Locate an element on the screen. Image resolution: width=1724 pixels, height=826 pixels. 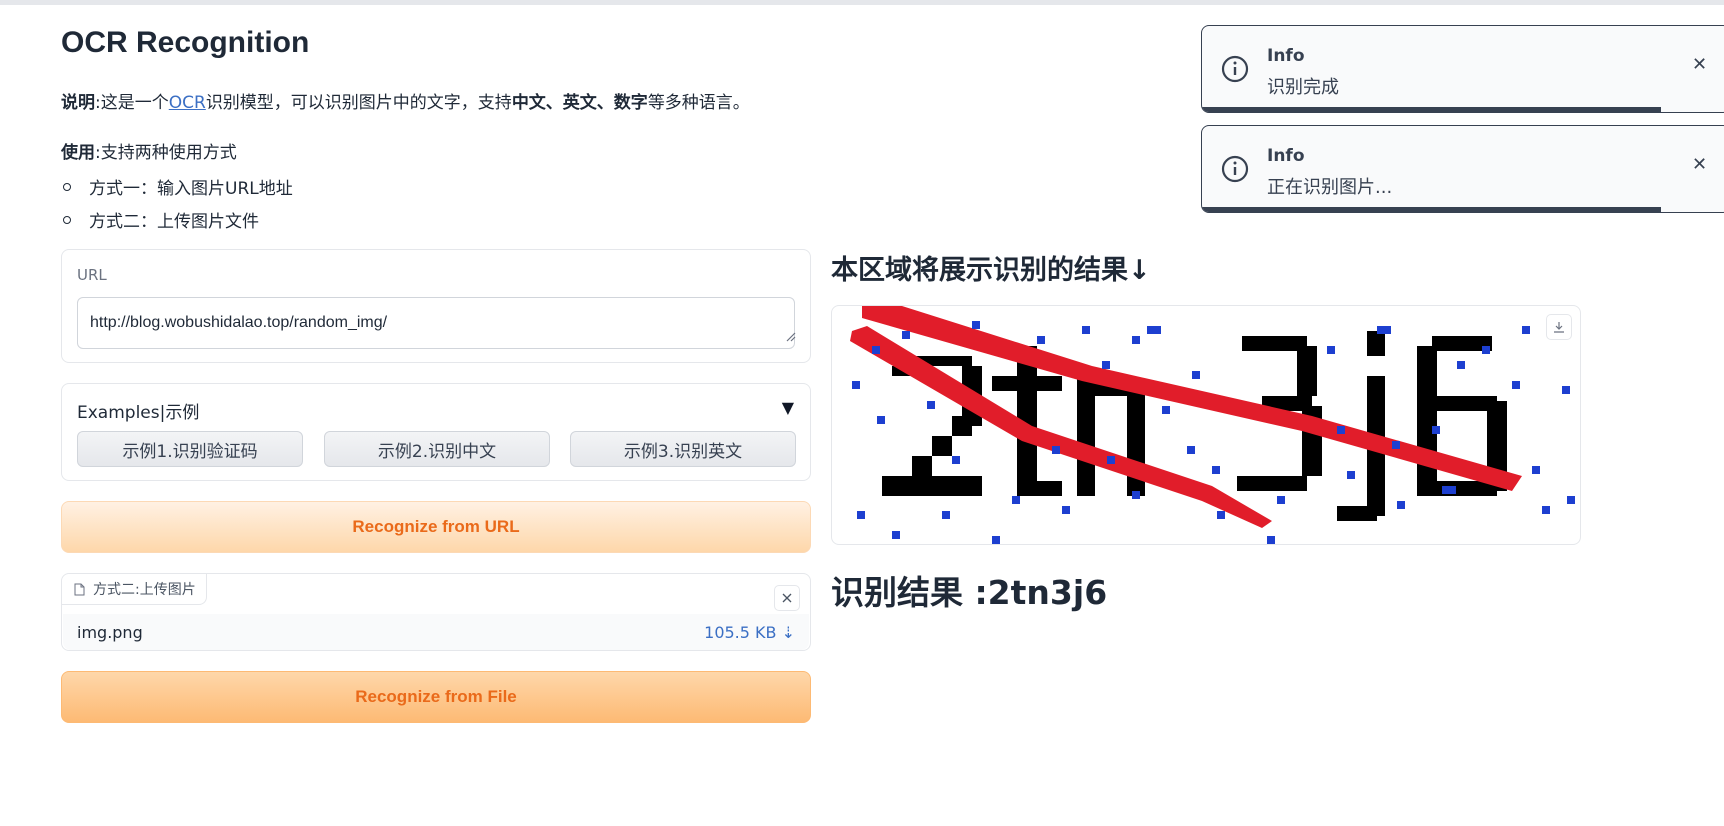
example-chinese-button: 示例2.识别中文 is located at coordinates (437, 449).